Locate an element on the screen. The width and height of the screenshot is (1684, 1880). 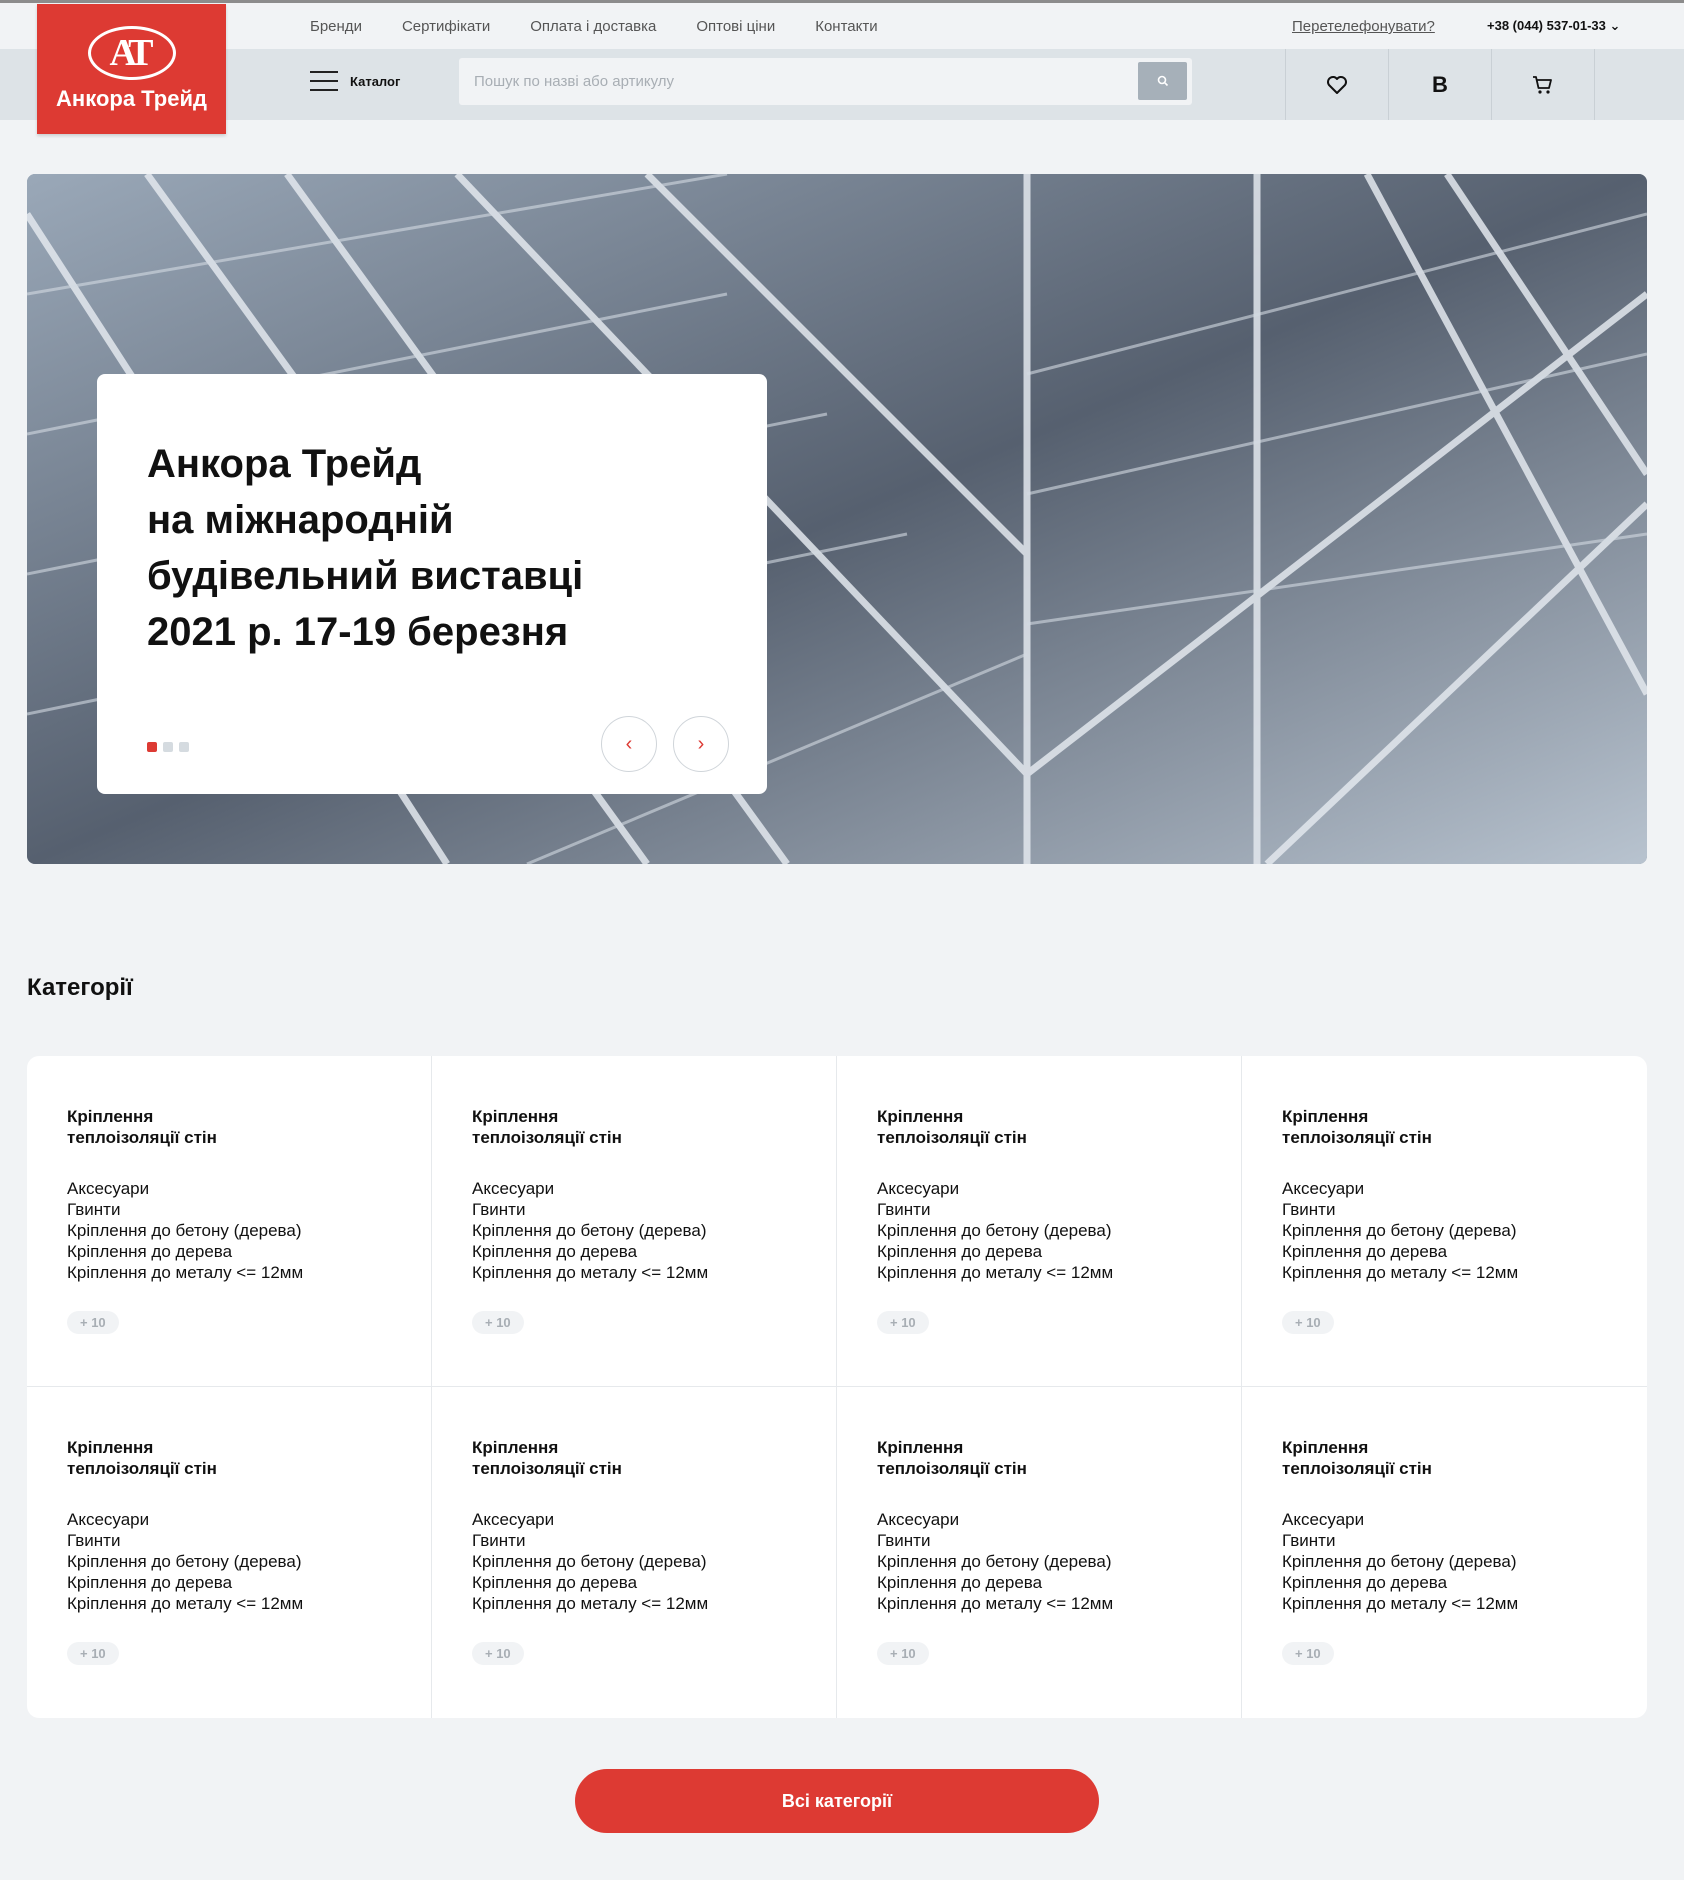
all-categories-button: Всі категорії is located at coordinates (837, 1801).